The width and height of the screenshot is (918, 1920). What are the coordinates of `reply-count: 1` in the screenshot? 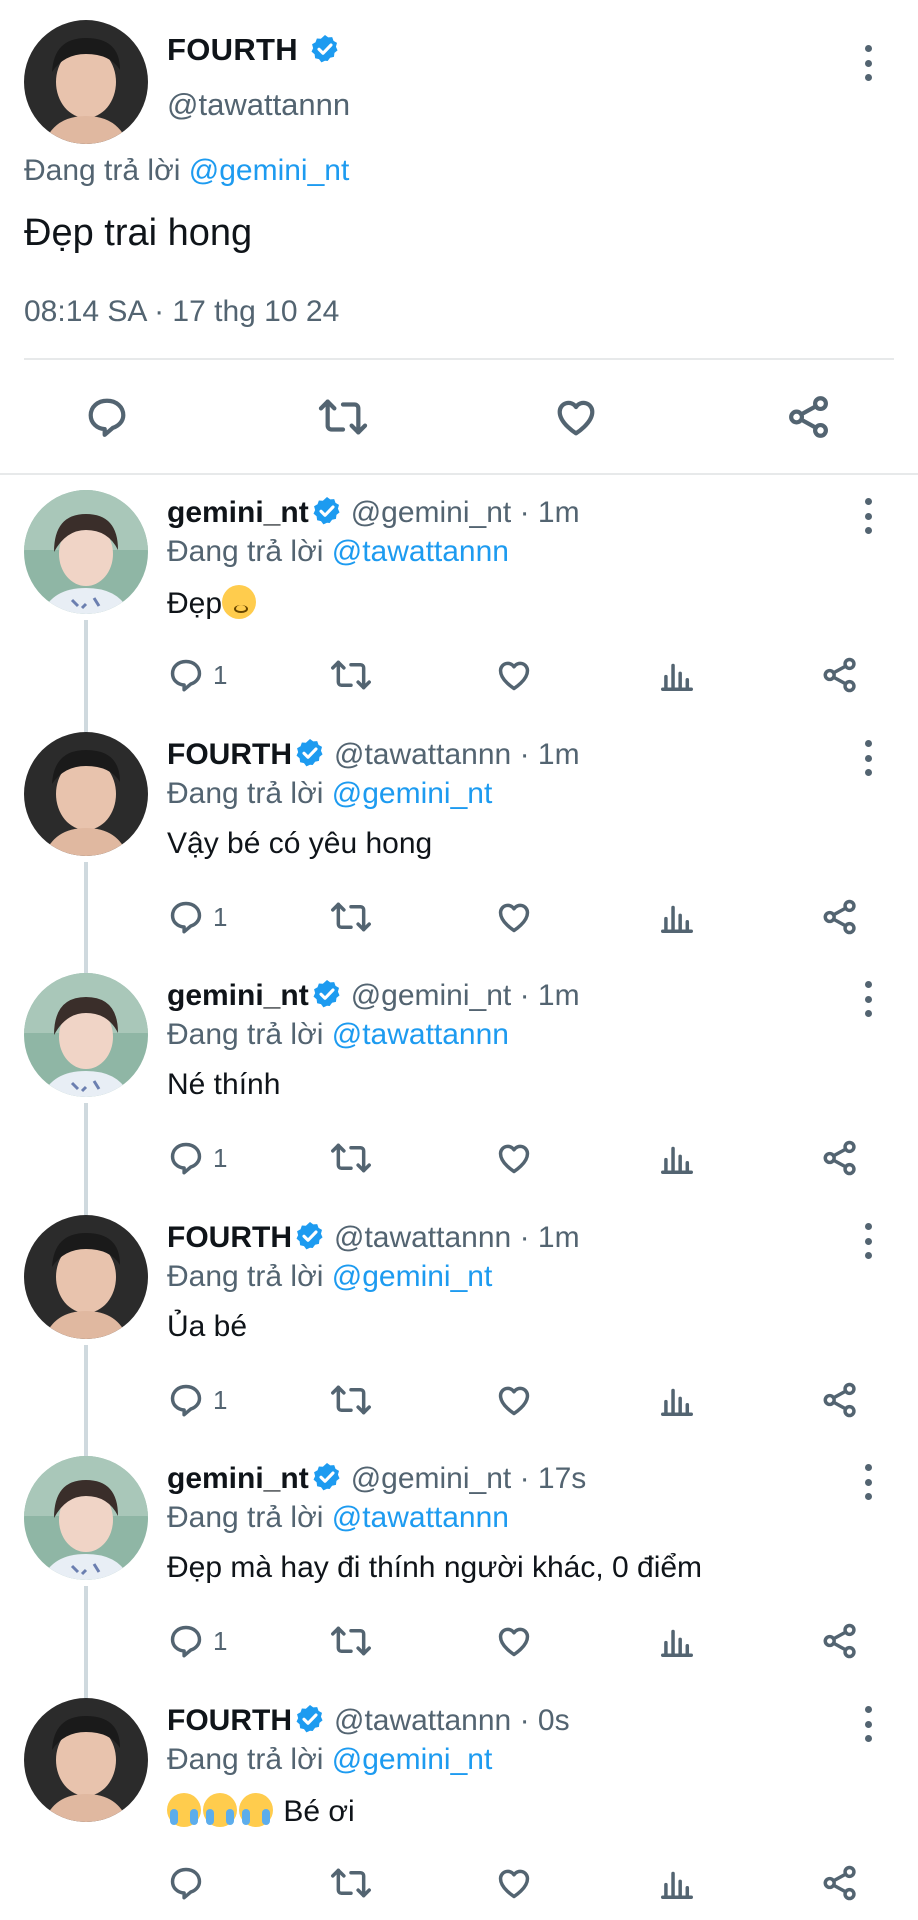 It's located at (220, 916).